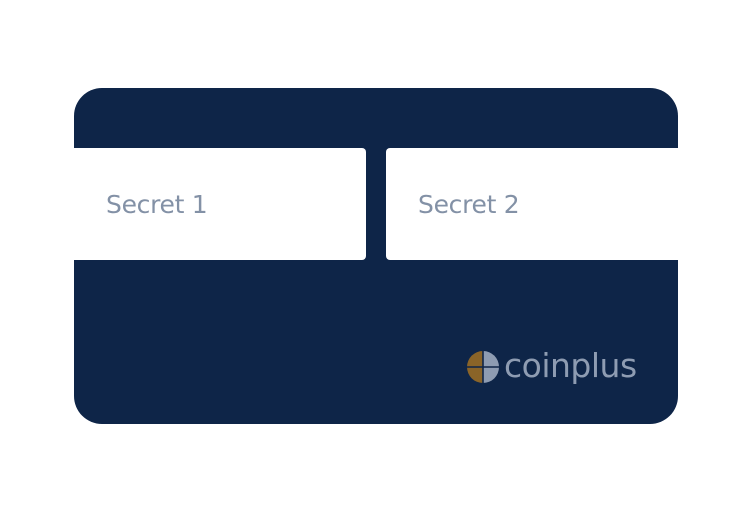 The height and width of the screenshot is (512, 750). I want to click on brand-name: coinplus, so click(570, 365).